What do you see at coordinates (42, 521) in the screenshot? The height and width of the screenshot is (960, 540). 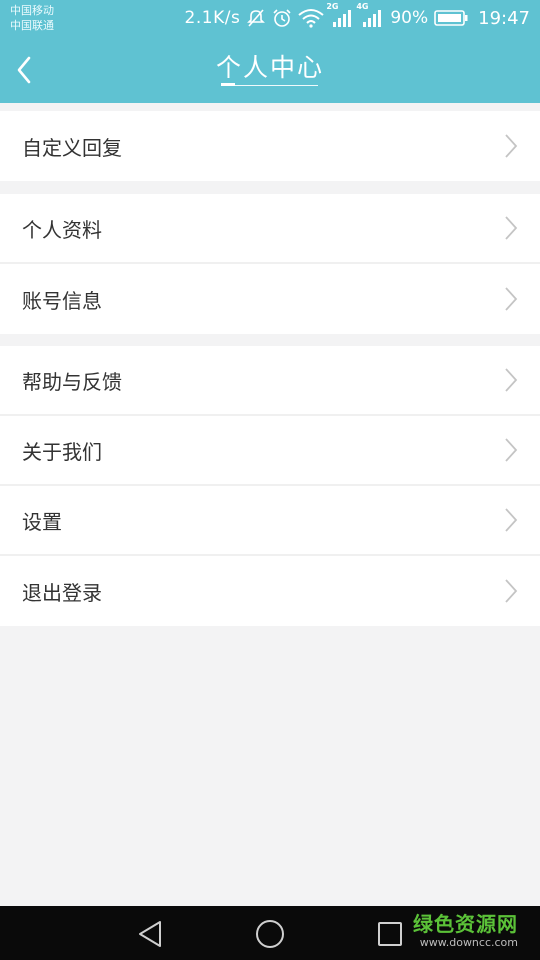 I see `menu-item-label: 设置` at bounding box center [42, 521].